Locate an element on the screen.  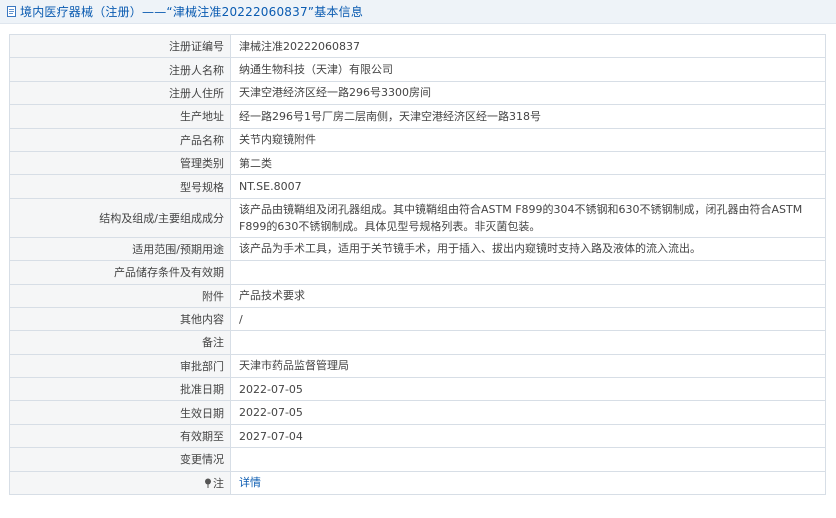
table-row: 有效期至 2027-07-04 is located at coordinates (417, 436).